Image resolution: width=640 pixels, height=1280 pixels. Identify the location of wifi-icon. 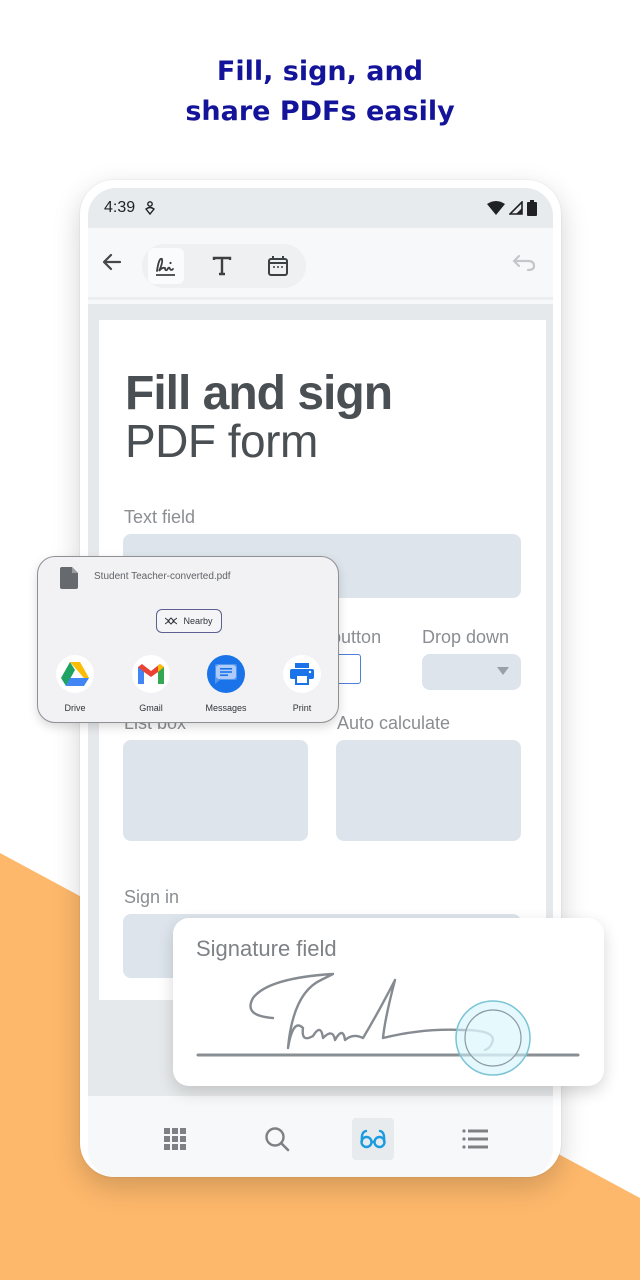
(496, 208).